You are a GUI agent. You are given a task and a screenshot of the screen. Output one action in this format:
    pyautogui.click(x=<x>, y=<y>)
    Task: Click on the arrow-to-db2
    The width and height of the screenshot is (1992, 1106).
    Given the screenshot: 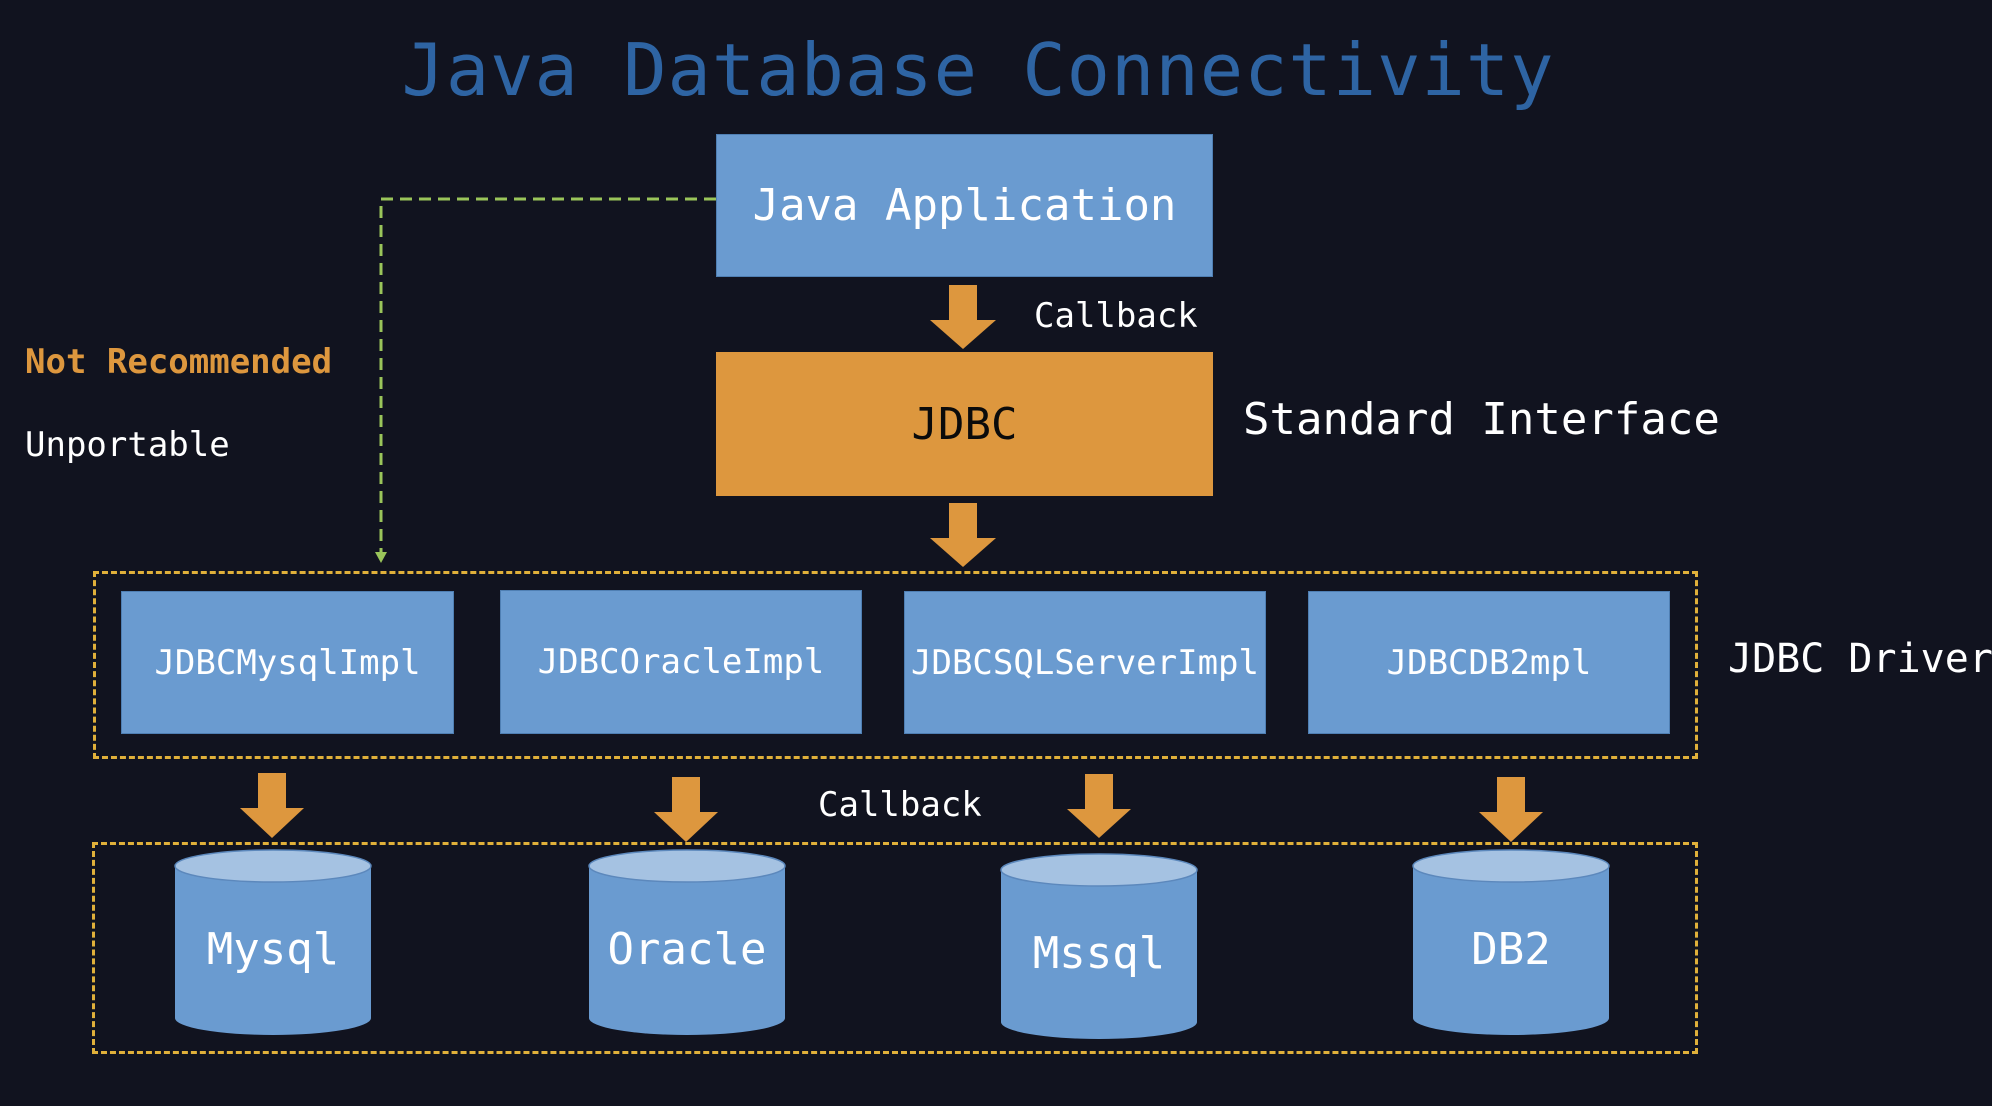 What is the action you would take?
    pyautogui.click(x=1511, y=809)
    